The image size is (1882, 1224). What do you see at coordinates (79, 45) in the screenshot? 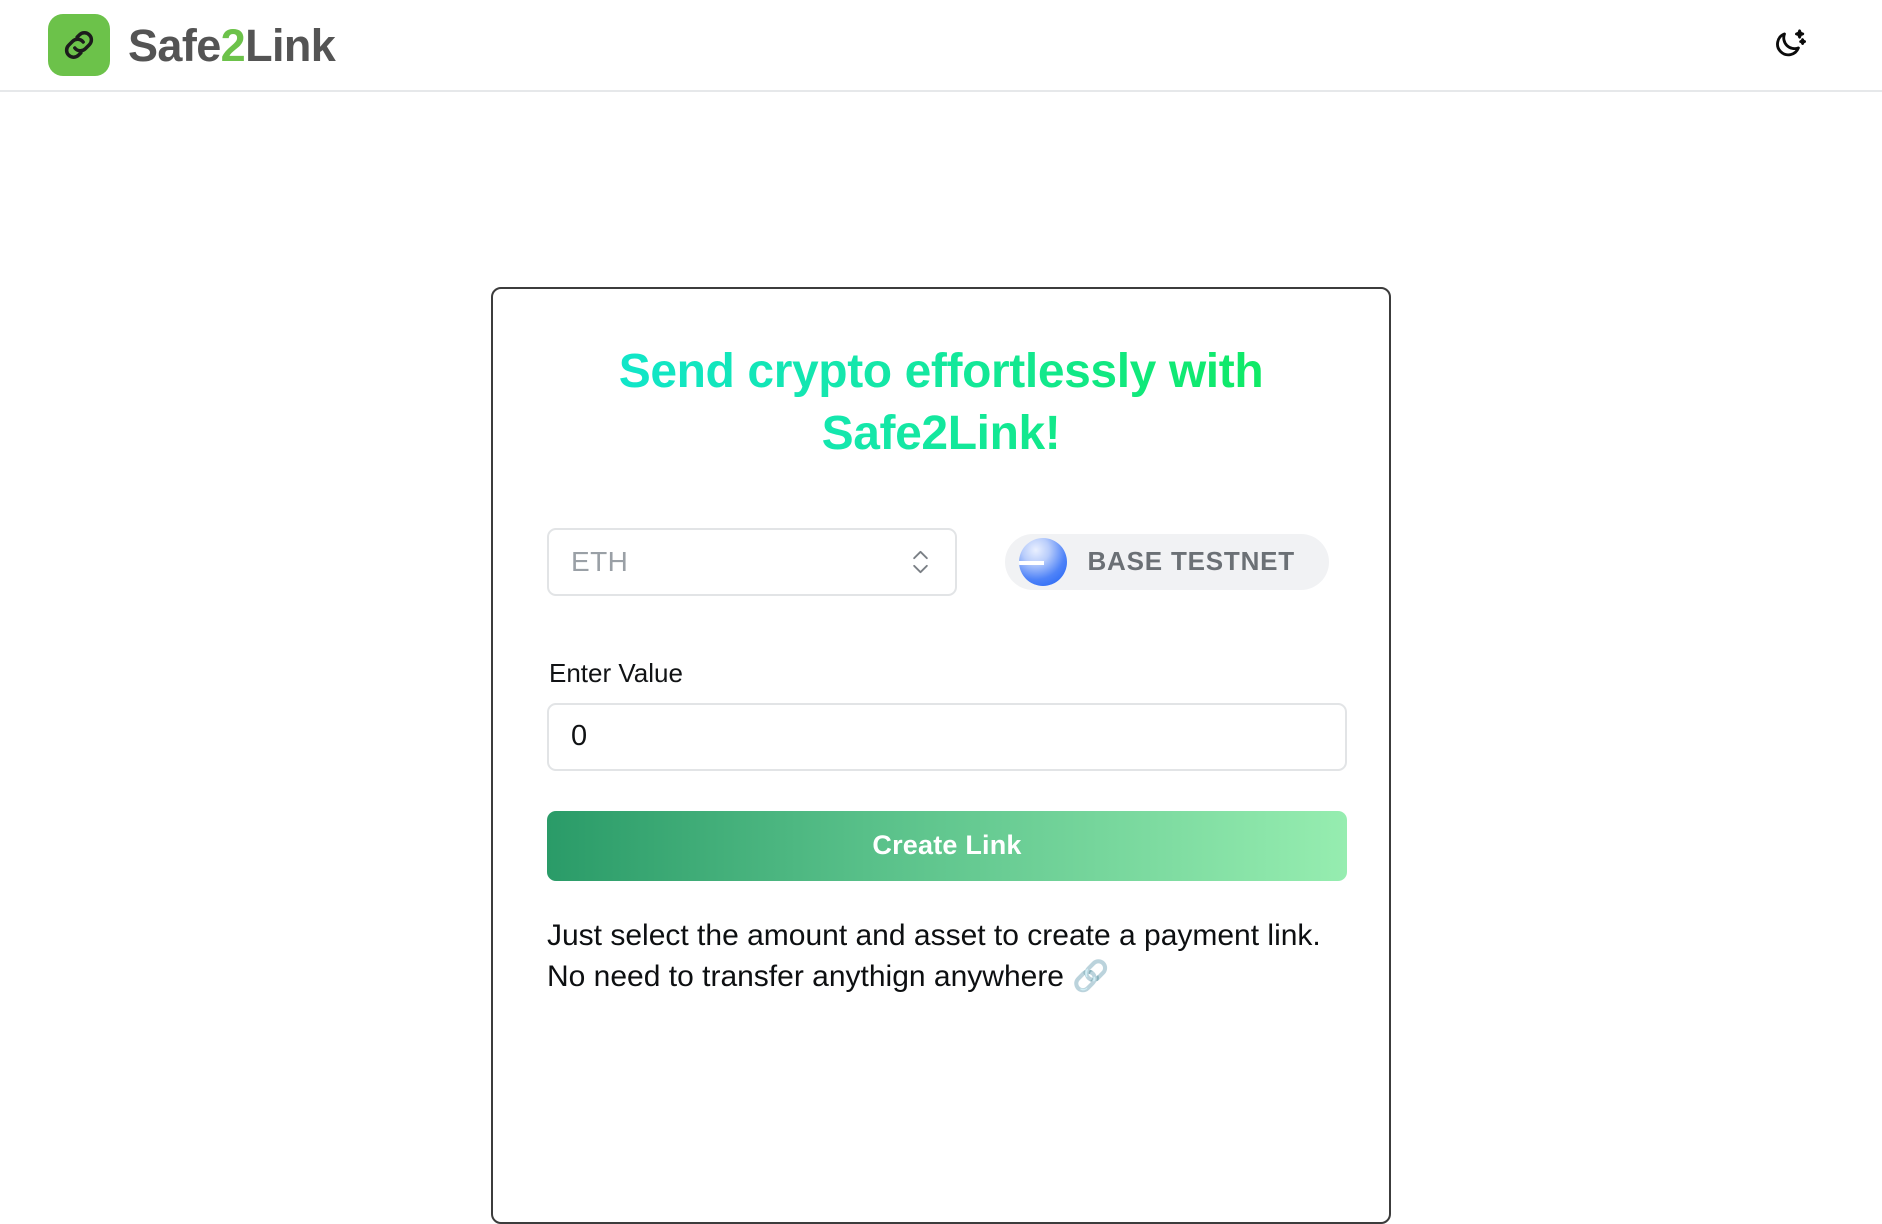
I see `chain-link-icon` at bounding box center [79, 45].